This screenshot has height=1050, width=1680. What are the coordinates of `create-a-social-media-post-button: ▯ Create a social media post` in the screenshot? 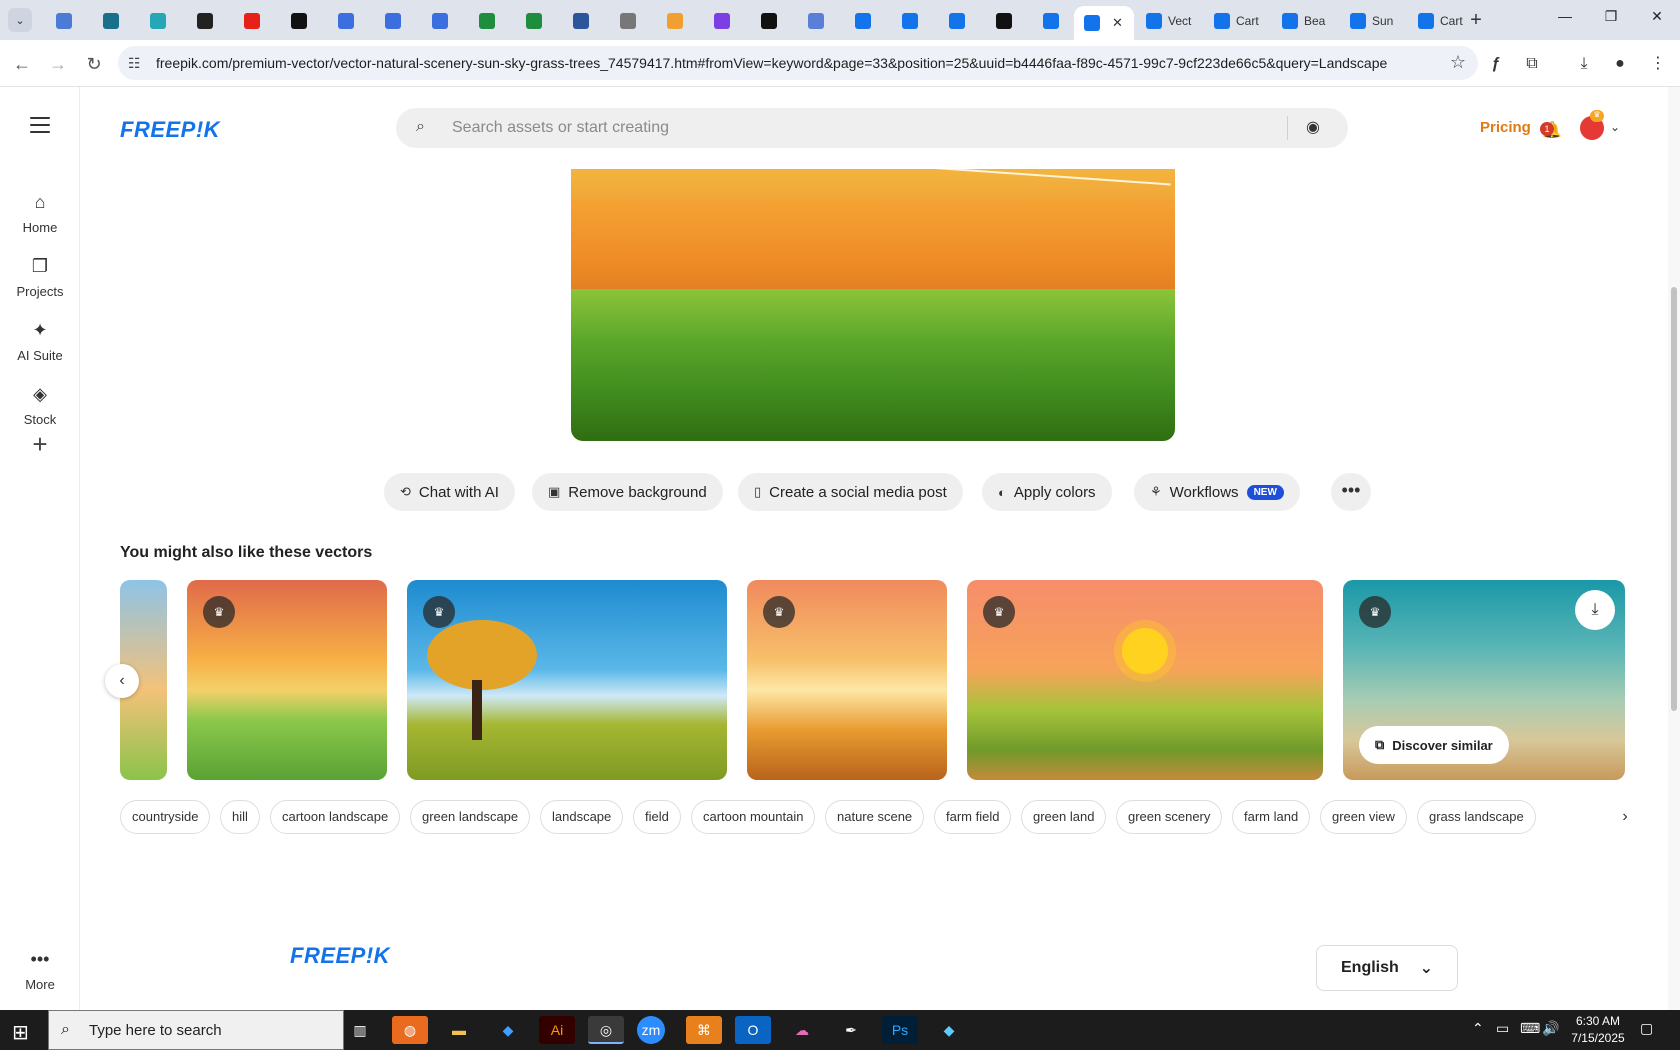 It's located at (850, 492).